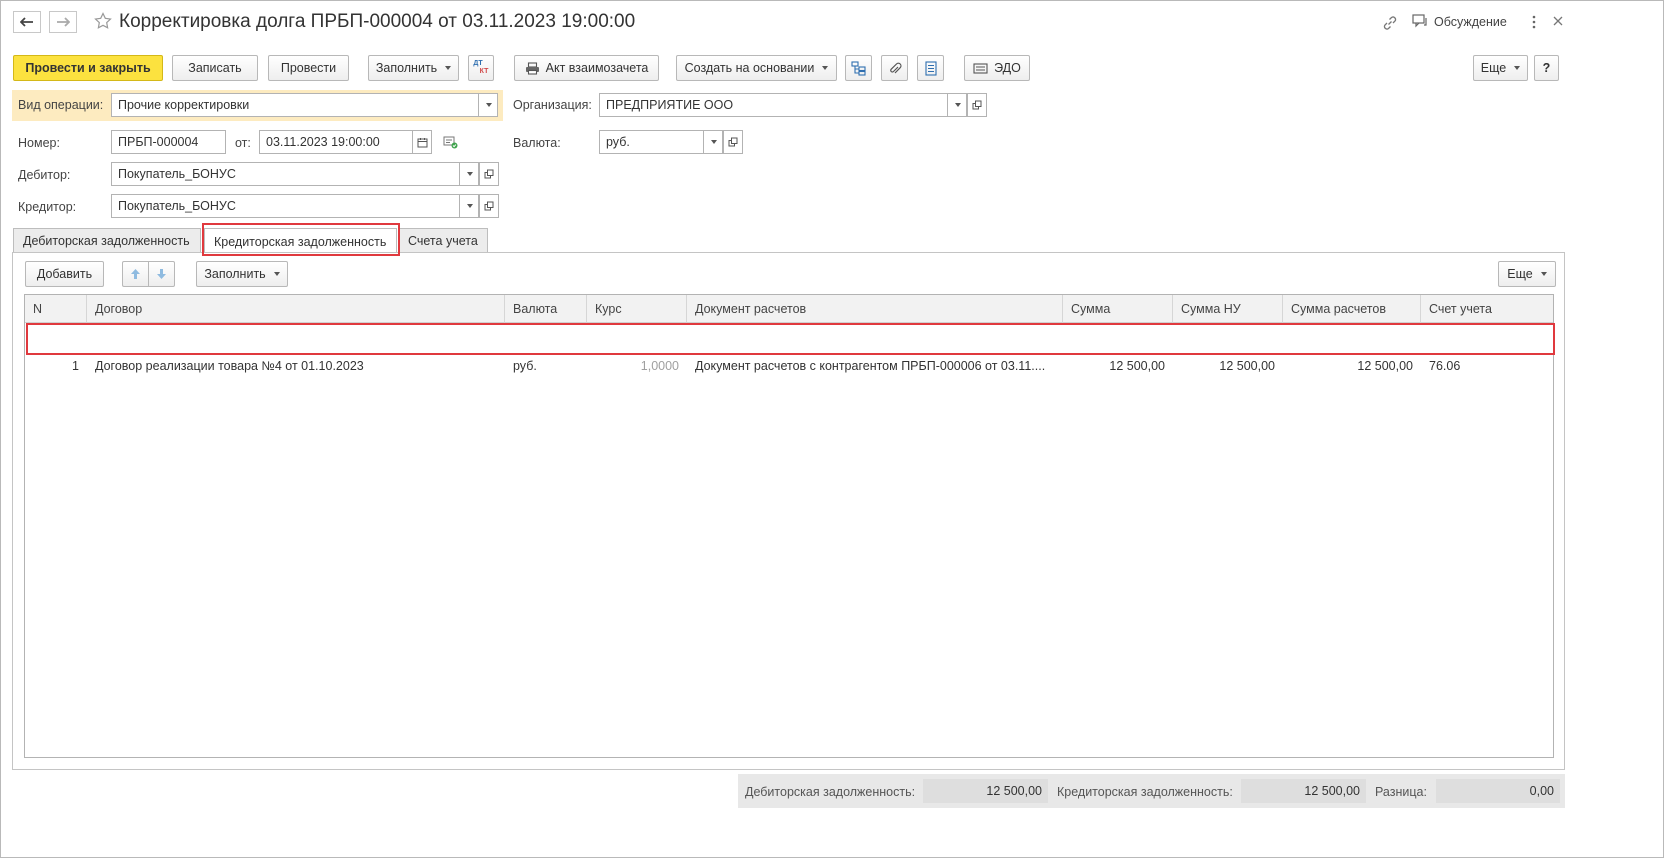 Image resolution: width=1664 pixels, height=858 pixels. Describe the element at coordinates (1546, 68) in the screenshot. I see `help-button: ?` at that location.